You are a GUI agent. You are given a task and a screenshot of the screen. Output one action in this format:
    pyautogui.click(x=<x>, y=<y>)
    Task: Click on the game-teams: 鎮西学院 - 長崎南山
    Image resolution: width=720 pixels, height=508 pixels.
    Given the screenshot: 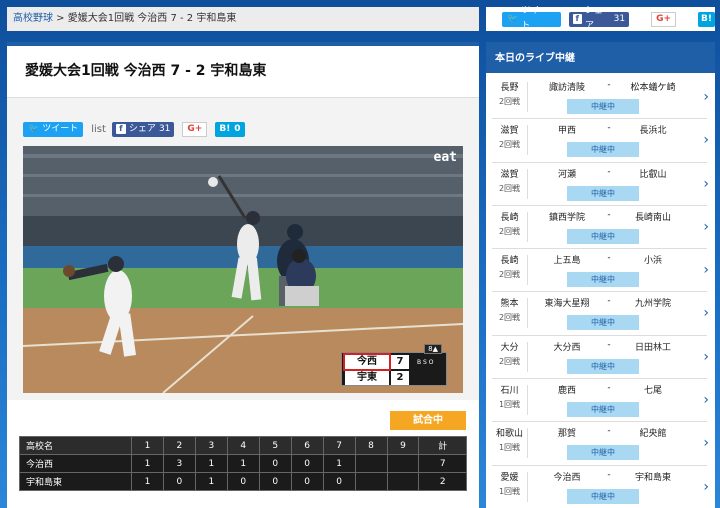 What is the action you would take?
    pyautogui.click(x=609, y=217)
    